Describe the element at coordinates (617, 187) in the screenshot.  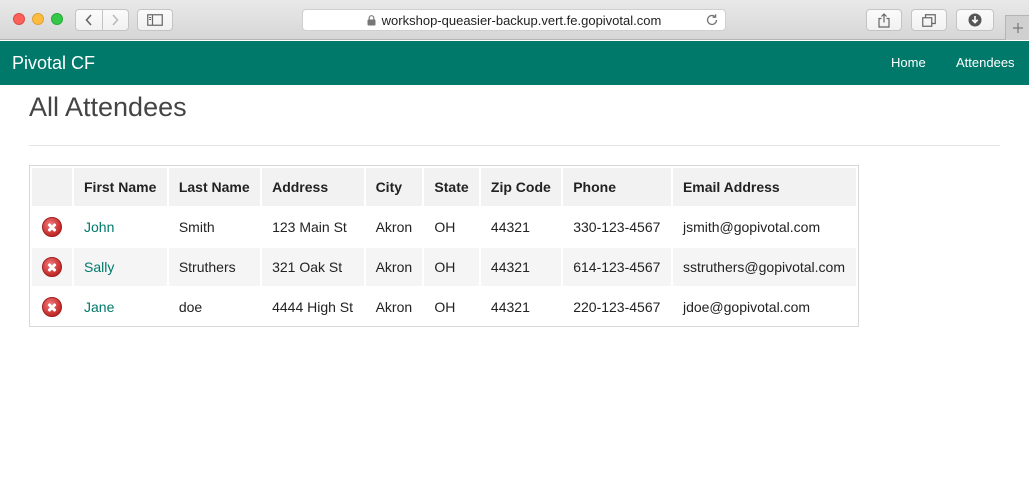
I see `column-header-phone: Phone` at that location.